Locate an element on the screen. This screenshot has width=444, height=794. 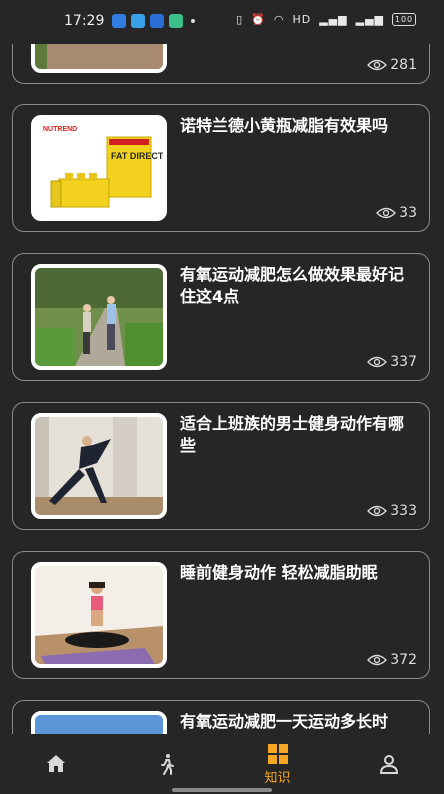
article-title: 有氧运动减肥怎么做效果最好记住这4点 is located at coordinates (292, 285).